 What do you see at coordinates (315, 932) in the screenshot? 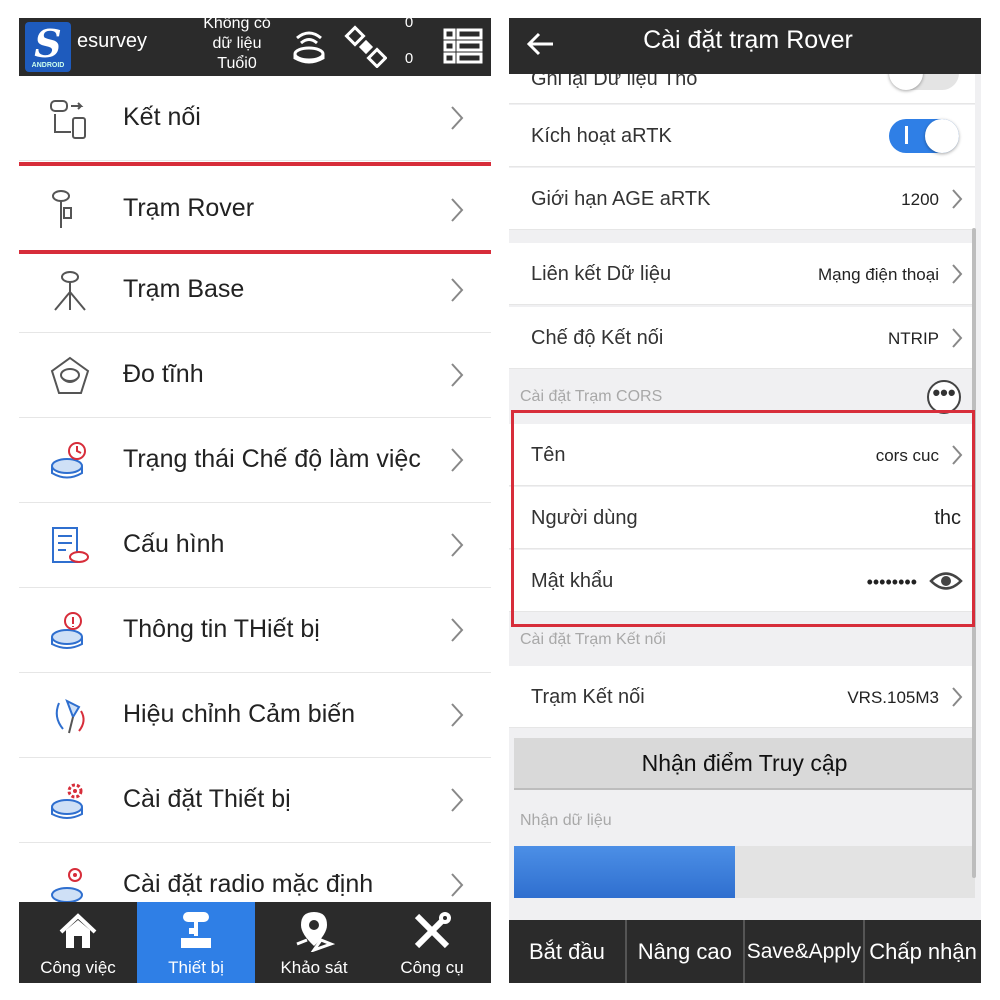
I see `map-pin-icon` at bounding box center [315, 932].